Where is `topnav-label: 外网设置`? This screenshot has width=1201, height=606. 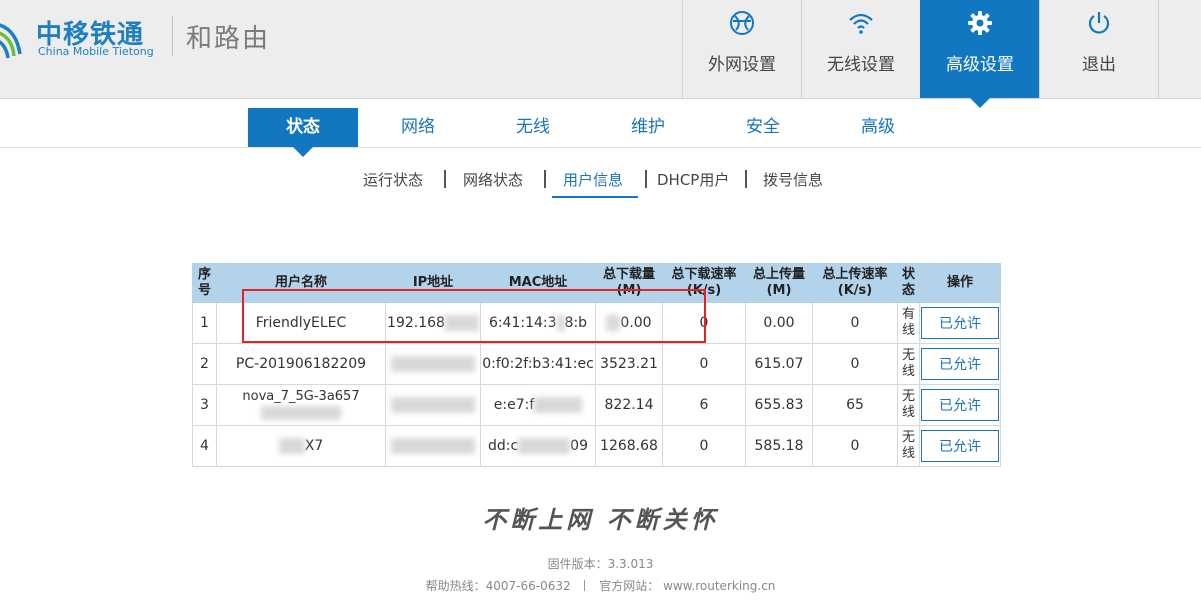
topnav-label: 外网设置 is located at coordinates (742, 65).